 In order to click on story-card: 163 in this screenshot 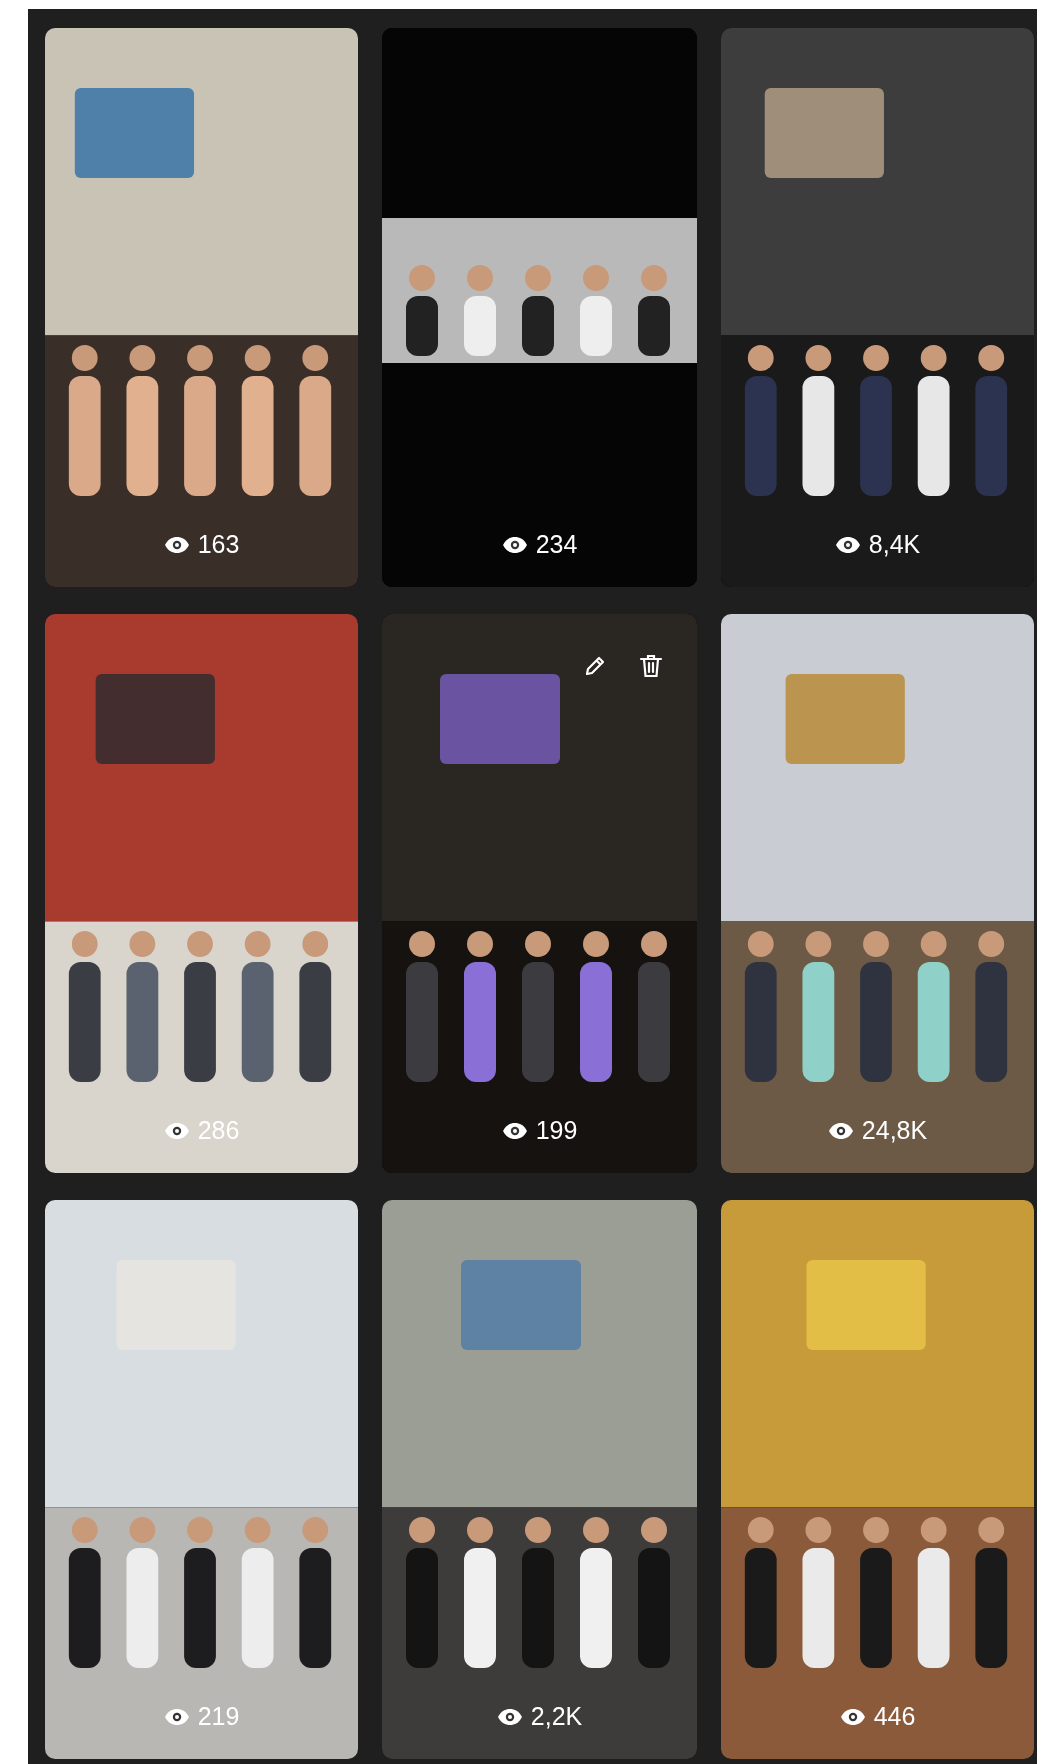, I will do `click(201, 307)`.